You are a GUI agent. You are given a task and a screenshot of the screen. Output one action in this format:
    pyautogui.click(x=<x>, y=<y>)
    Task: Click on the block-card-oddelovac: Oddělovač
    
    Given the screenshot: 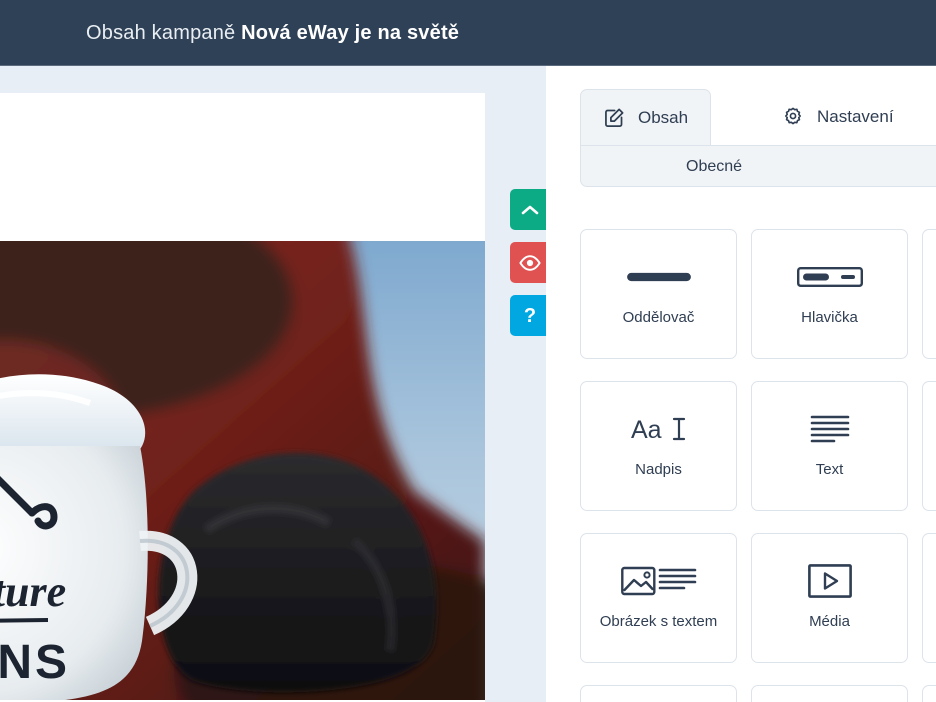 What is the action you would take?
    pyautogui.click(x=658, y=294)
    